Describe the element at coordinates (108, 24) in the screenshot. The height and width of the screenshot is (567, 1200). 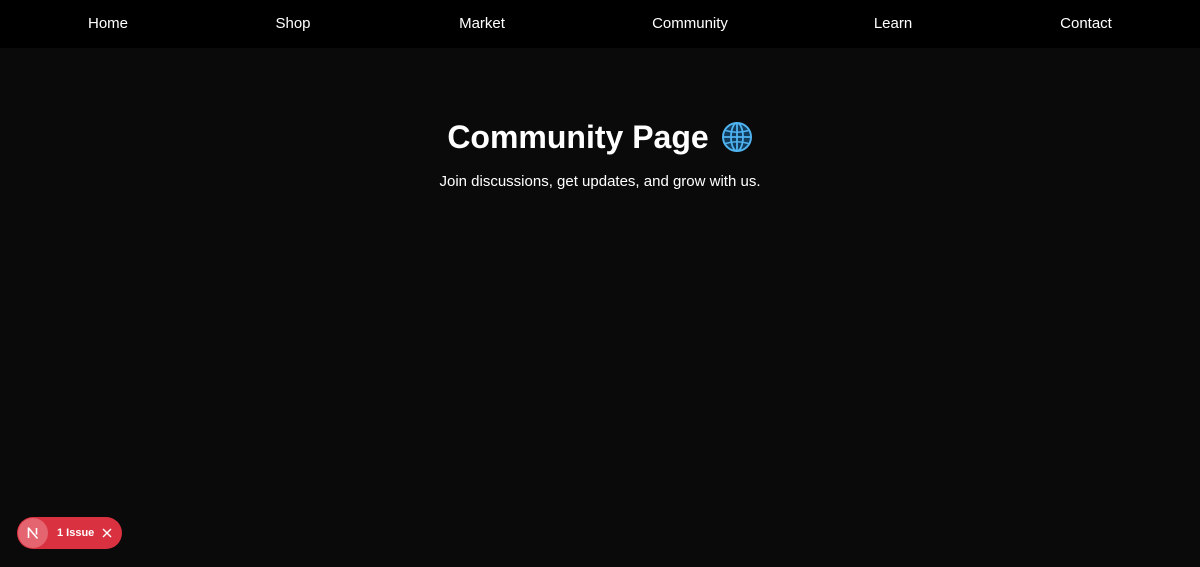
I see `nav-link-home: Home` at that location.